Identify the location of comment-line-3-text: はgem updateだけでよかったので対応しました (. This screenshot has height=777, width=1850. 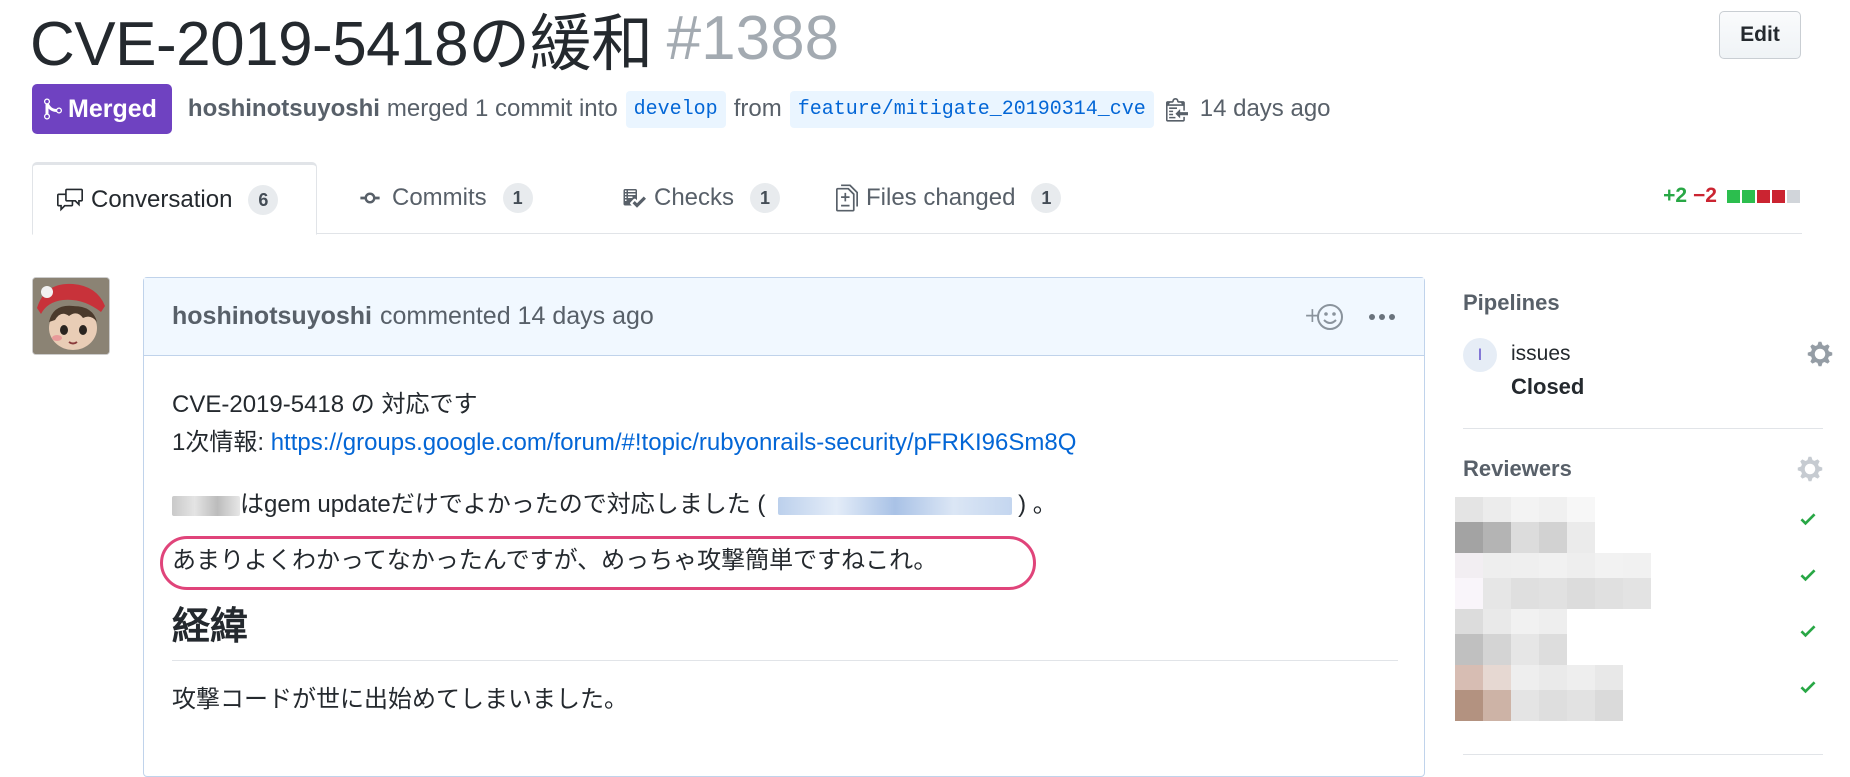
(503, 504).